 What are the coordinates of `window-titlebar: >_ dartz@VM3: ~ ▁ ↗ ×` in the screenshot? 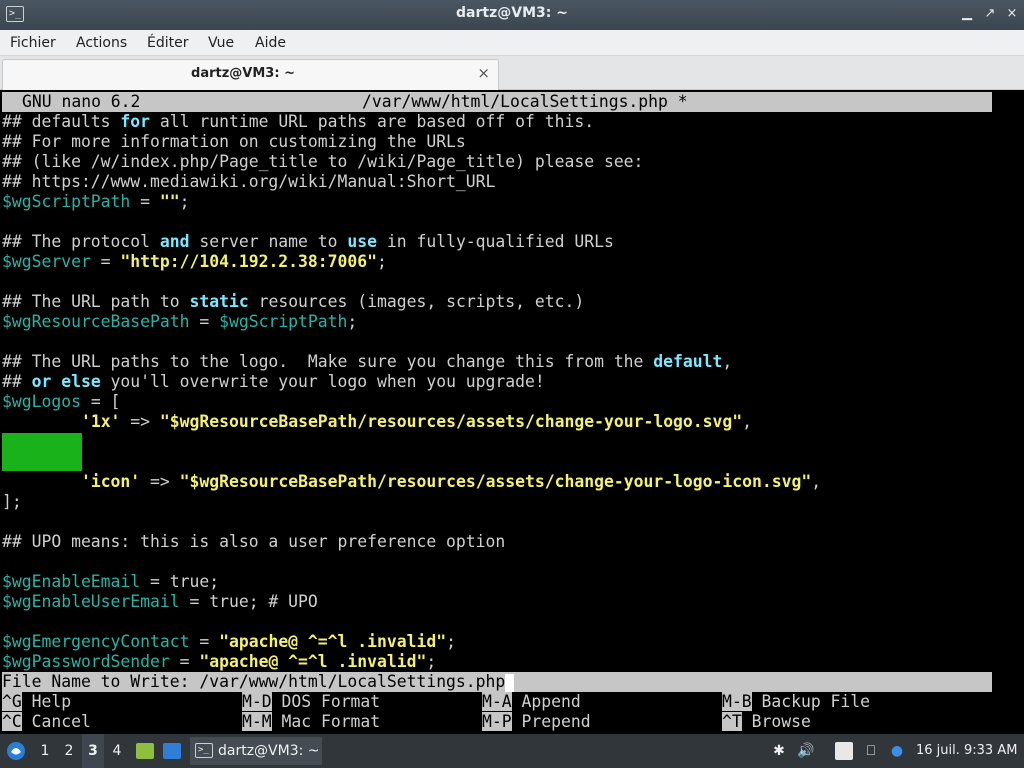 It's located at (512, 15).